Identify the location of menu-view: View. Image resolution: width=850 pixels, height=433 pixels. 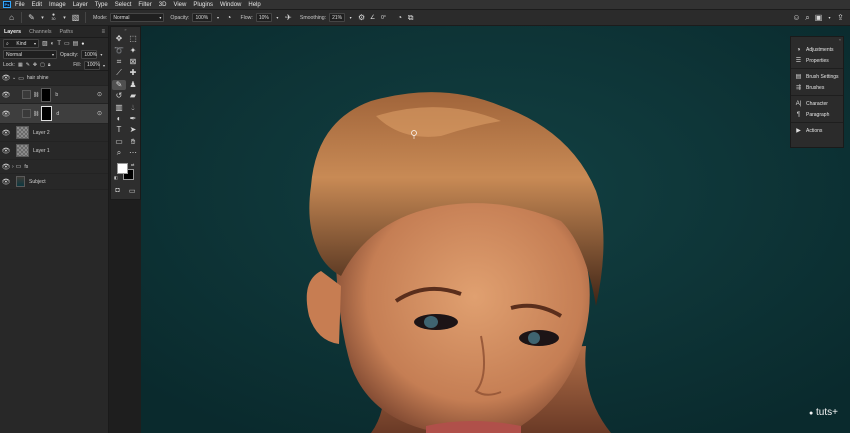
(179, 5).